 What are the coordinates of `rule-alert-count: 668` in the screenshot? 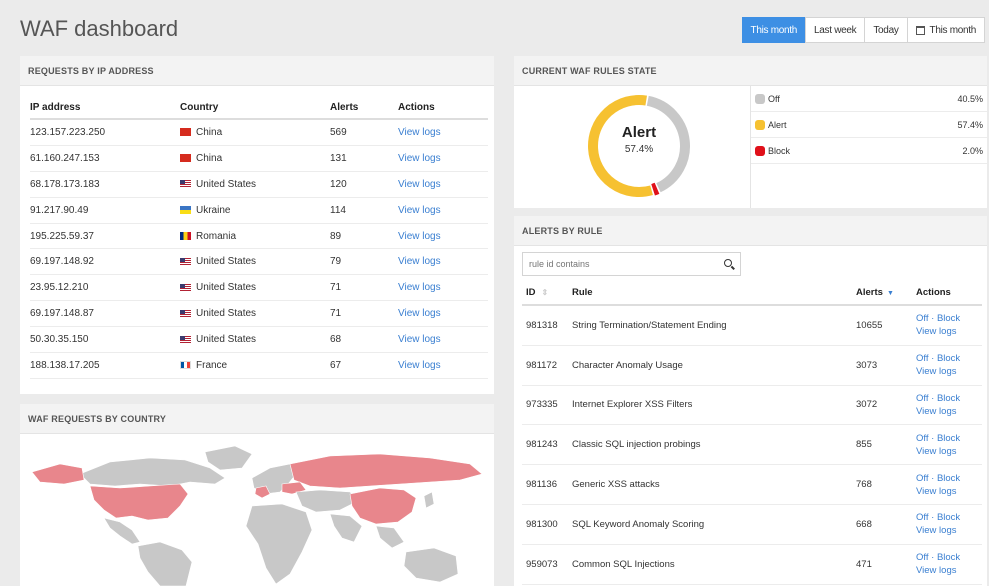 It's located at (864, 524).